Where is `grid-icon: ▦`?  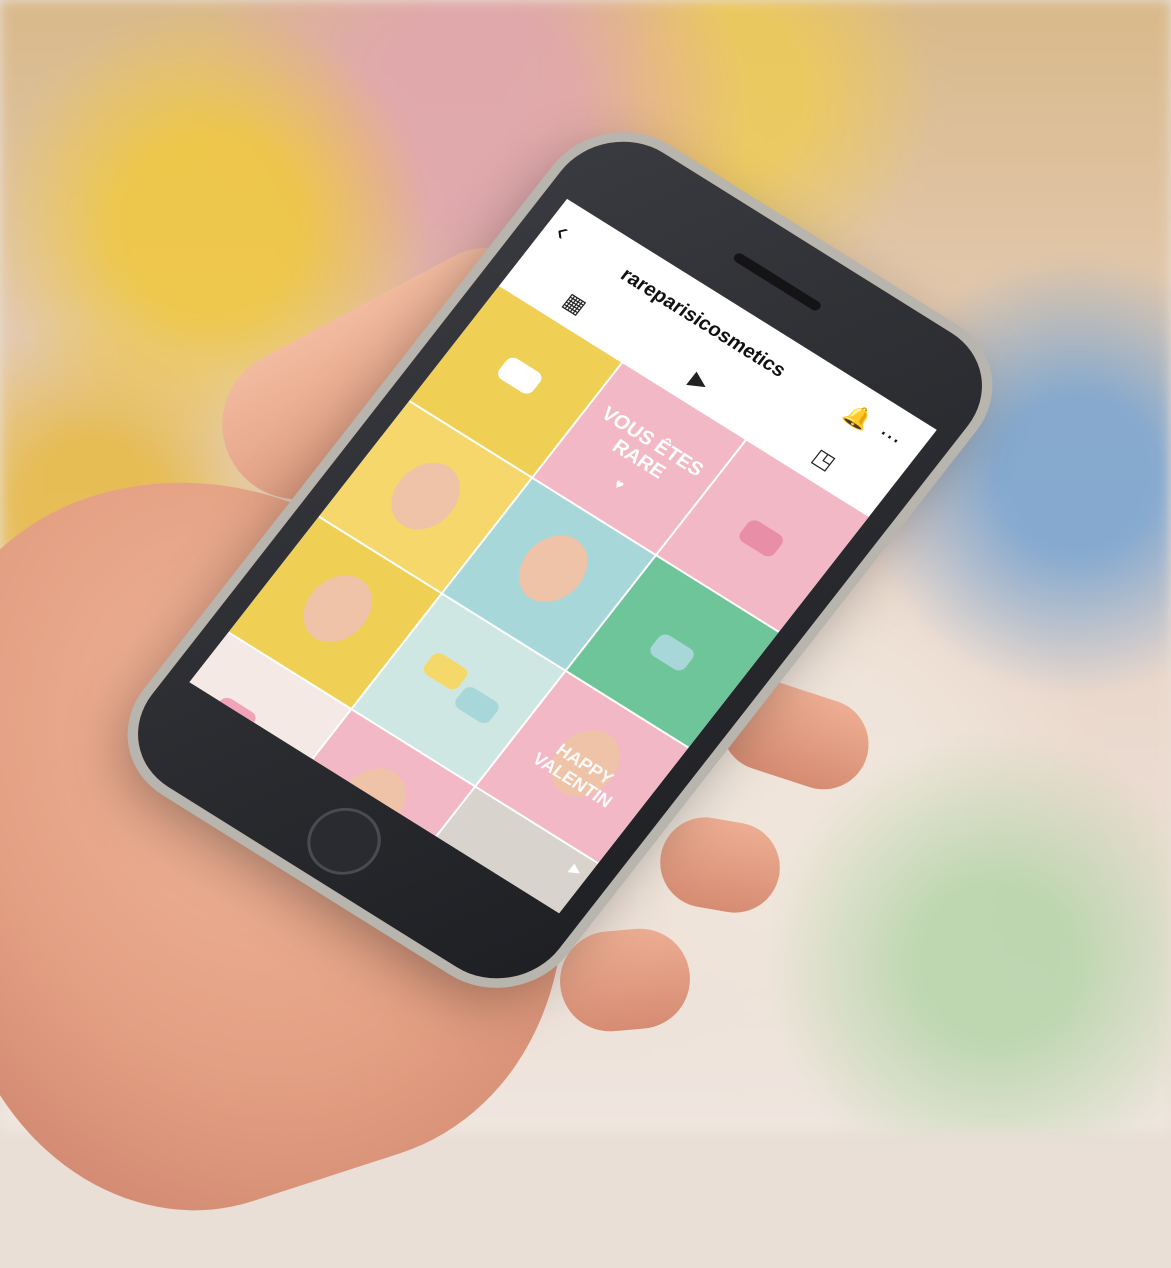
grid-icon: ▦ is located at coordinates (575, 304).